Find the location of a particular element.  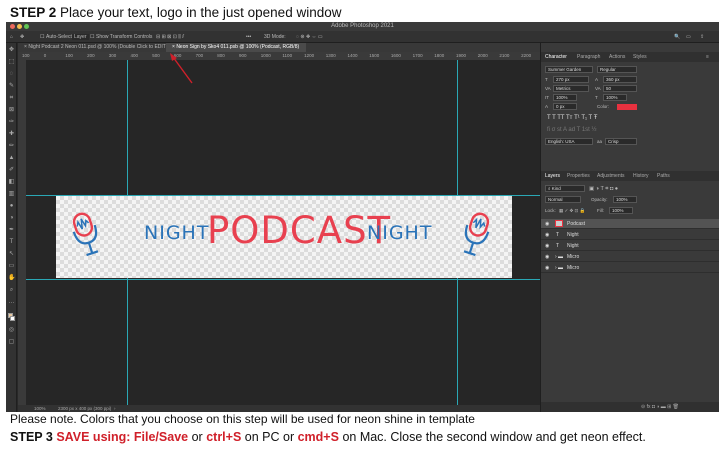

marquee-icon: ⬚ is located at coordinates (11, 62).